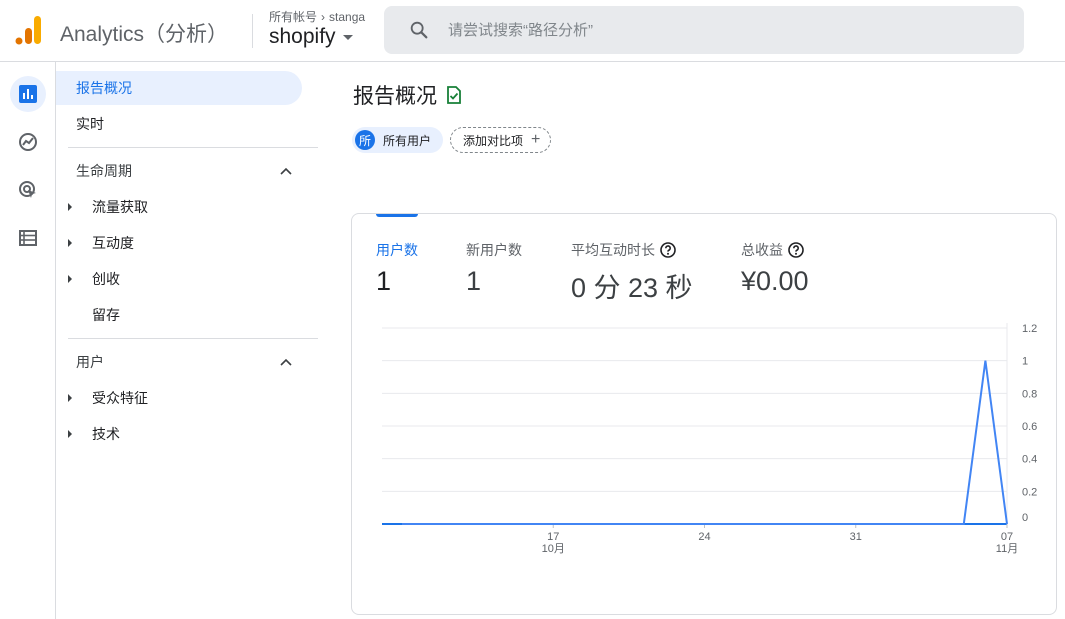 Image resolution: width=1065 pixels, height=619 pixels. I want to click on nav-item-monetization: 创收, so click(94, 279).